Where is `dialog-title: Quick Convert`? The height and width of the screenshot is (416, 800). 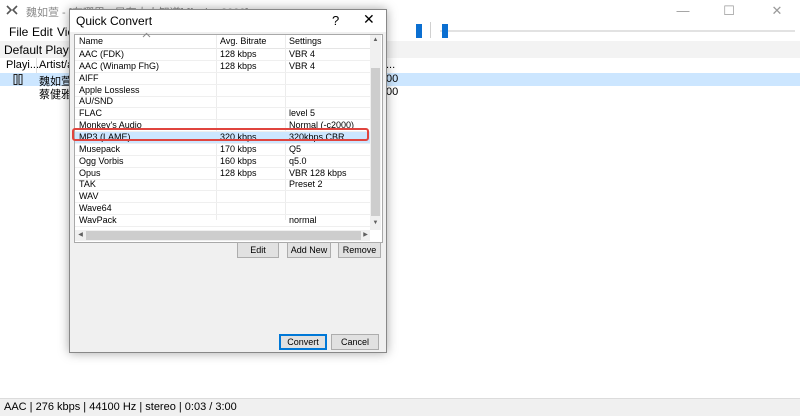 dialog-title: Quick Convert is located at coordinates (114, 21).